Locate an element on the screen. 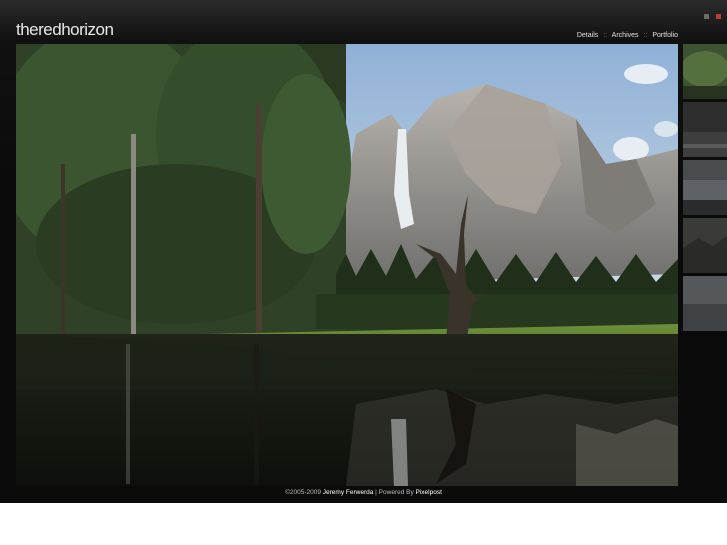  minimize-icon is located at coordinates (706, 16).